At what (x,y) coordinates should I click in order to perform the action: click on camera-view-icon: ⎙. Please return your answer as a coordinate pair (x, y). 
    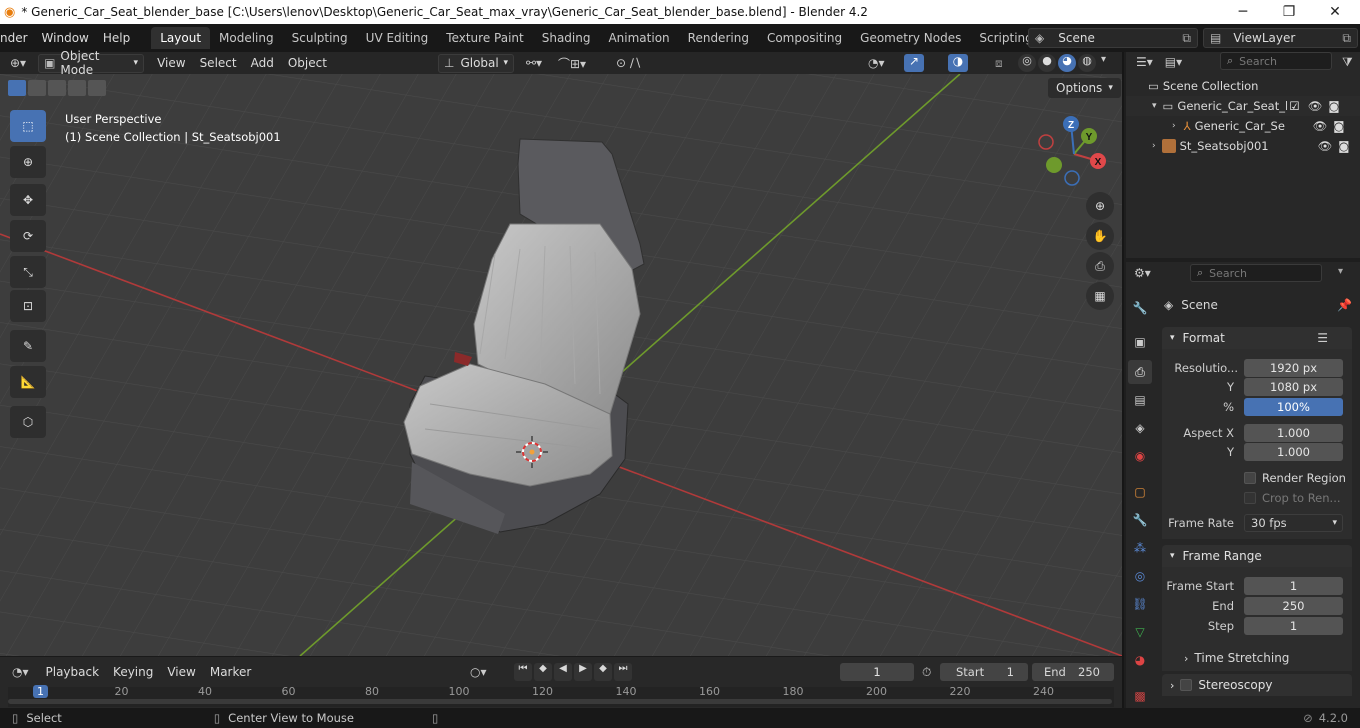
    Looking at the image, I should click on (1100, 266).